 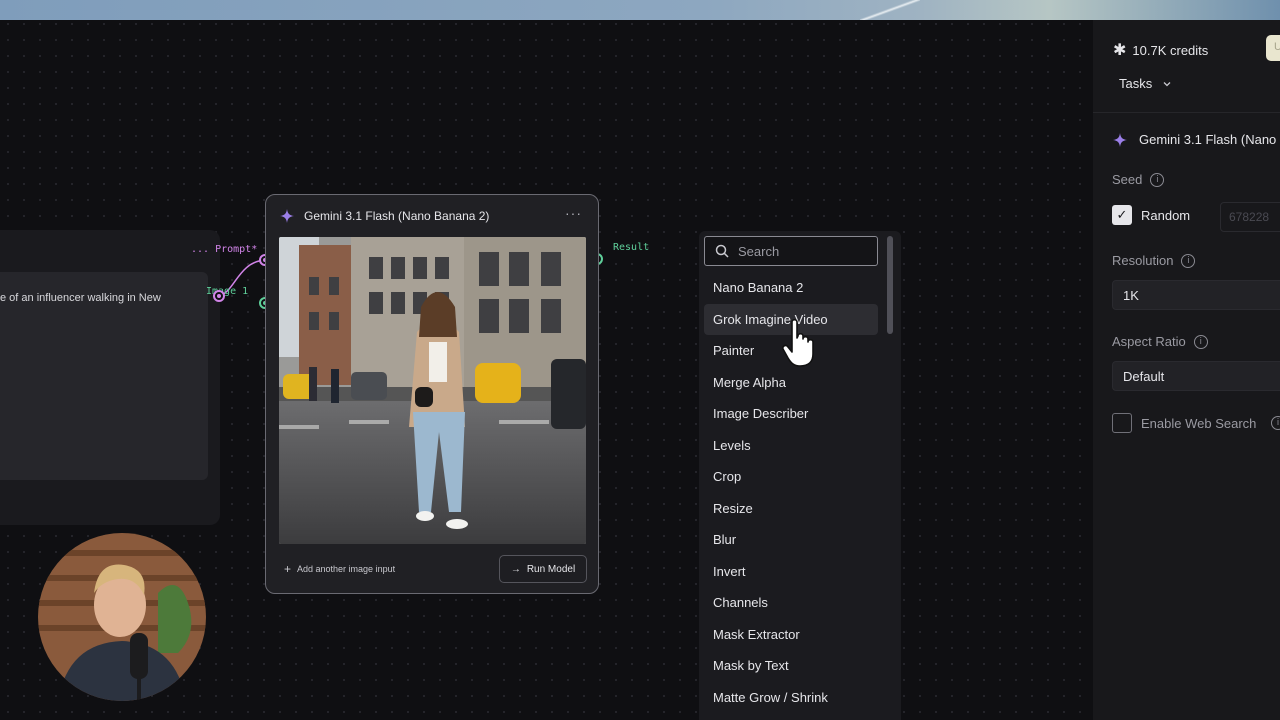 What do you see at coordinates (1208, 139) in the screenshot?
I see `model-name: Gemini 3.1 Flash (Nano` at bounding box center [1208, 139].